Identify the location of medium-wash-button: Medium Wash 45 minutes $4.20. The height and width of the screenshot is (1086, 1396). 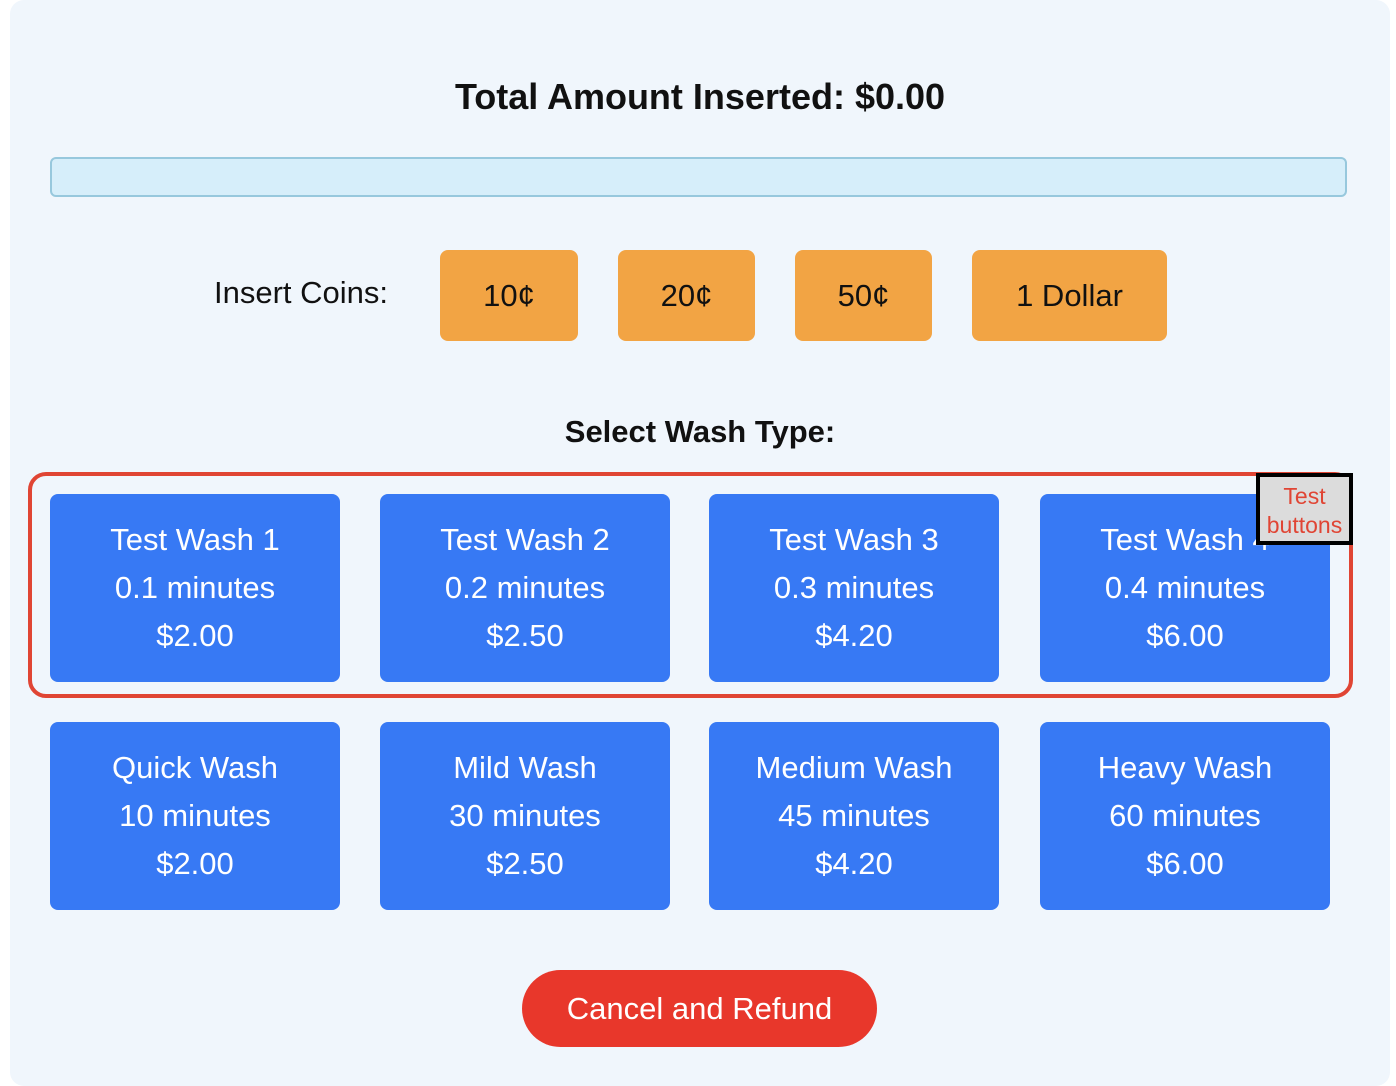
(854, 816).